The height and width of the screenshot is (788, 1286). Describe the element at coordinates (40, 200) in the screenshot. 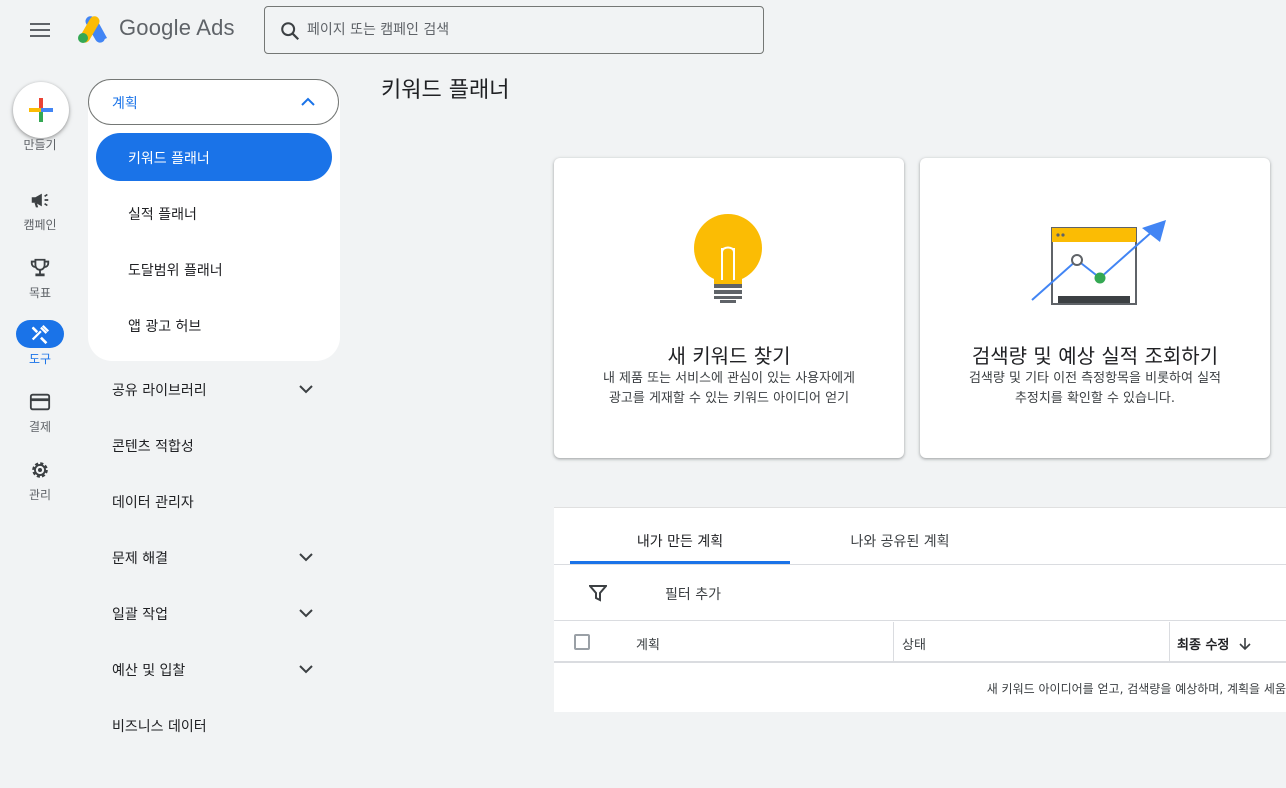

I see `megaphone-icon` at that location.